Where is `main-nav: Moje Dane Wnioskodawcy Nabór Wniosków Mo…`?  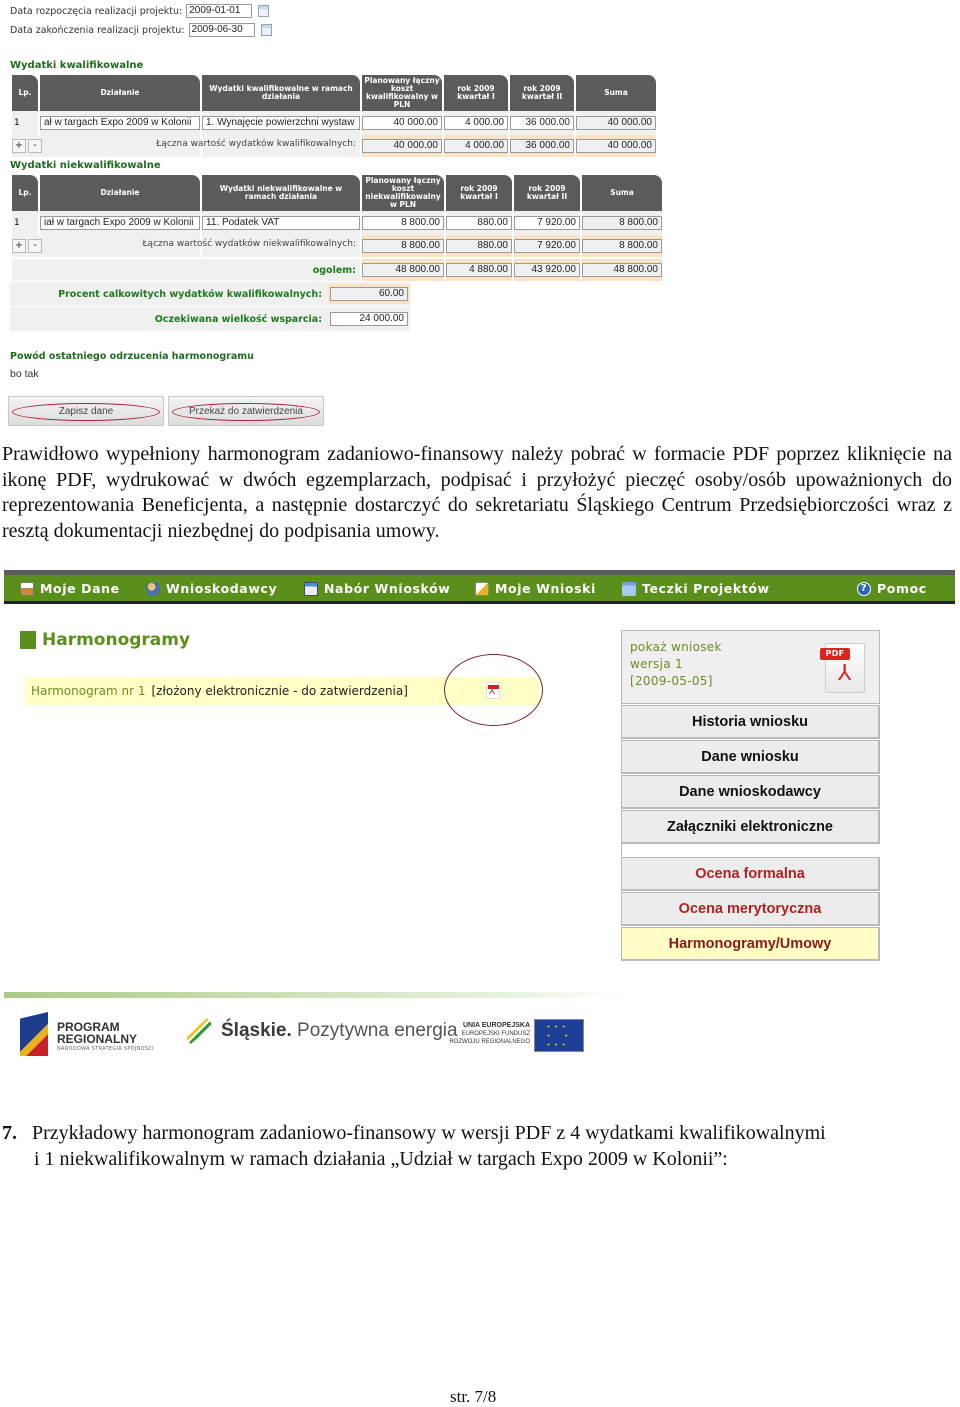 main-nav: Moje Dane Wnioskodawcy Nabór Wniosków Mo… is located at coordinates (479, 589).